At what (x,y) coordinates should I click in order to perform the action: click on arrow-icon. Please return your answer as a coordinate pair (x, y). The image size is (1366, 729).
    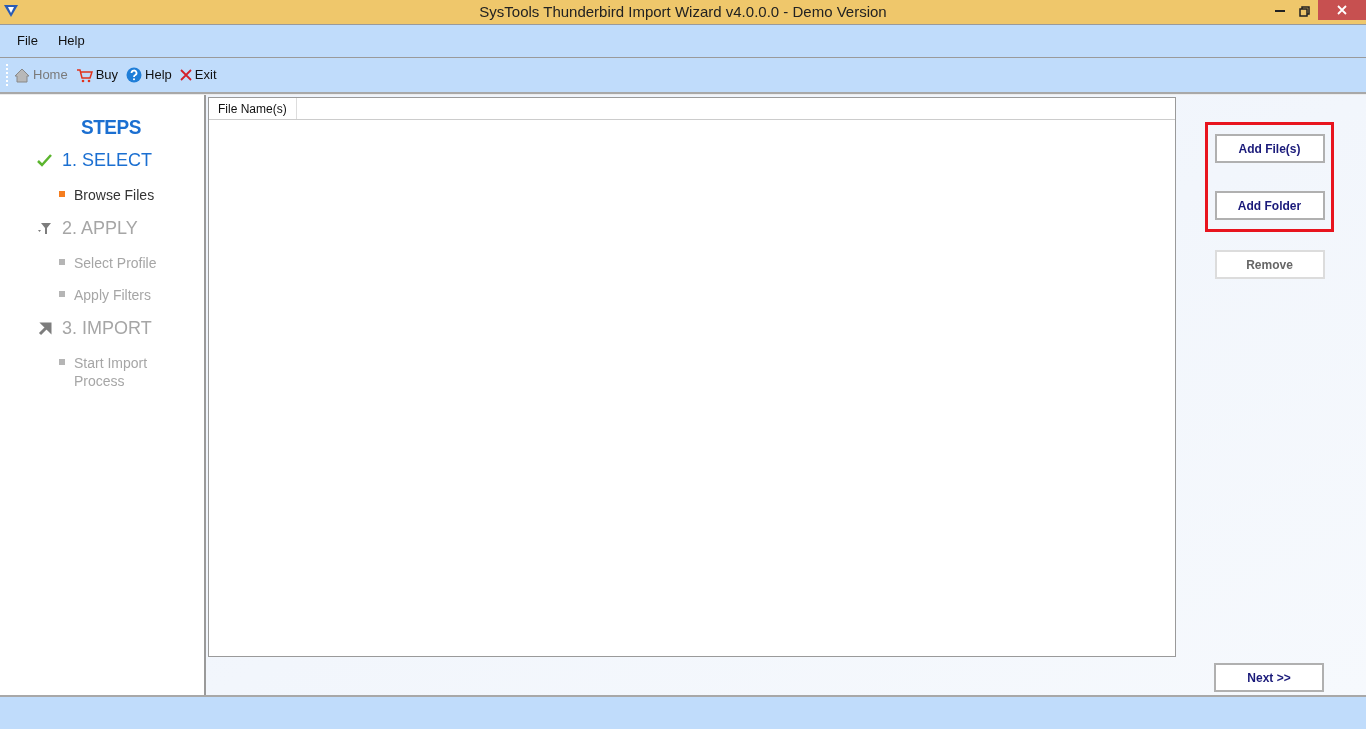
    Looking at the image, I should click on (44, 328).